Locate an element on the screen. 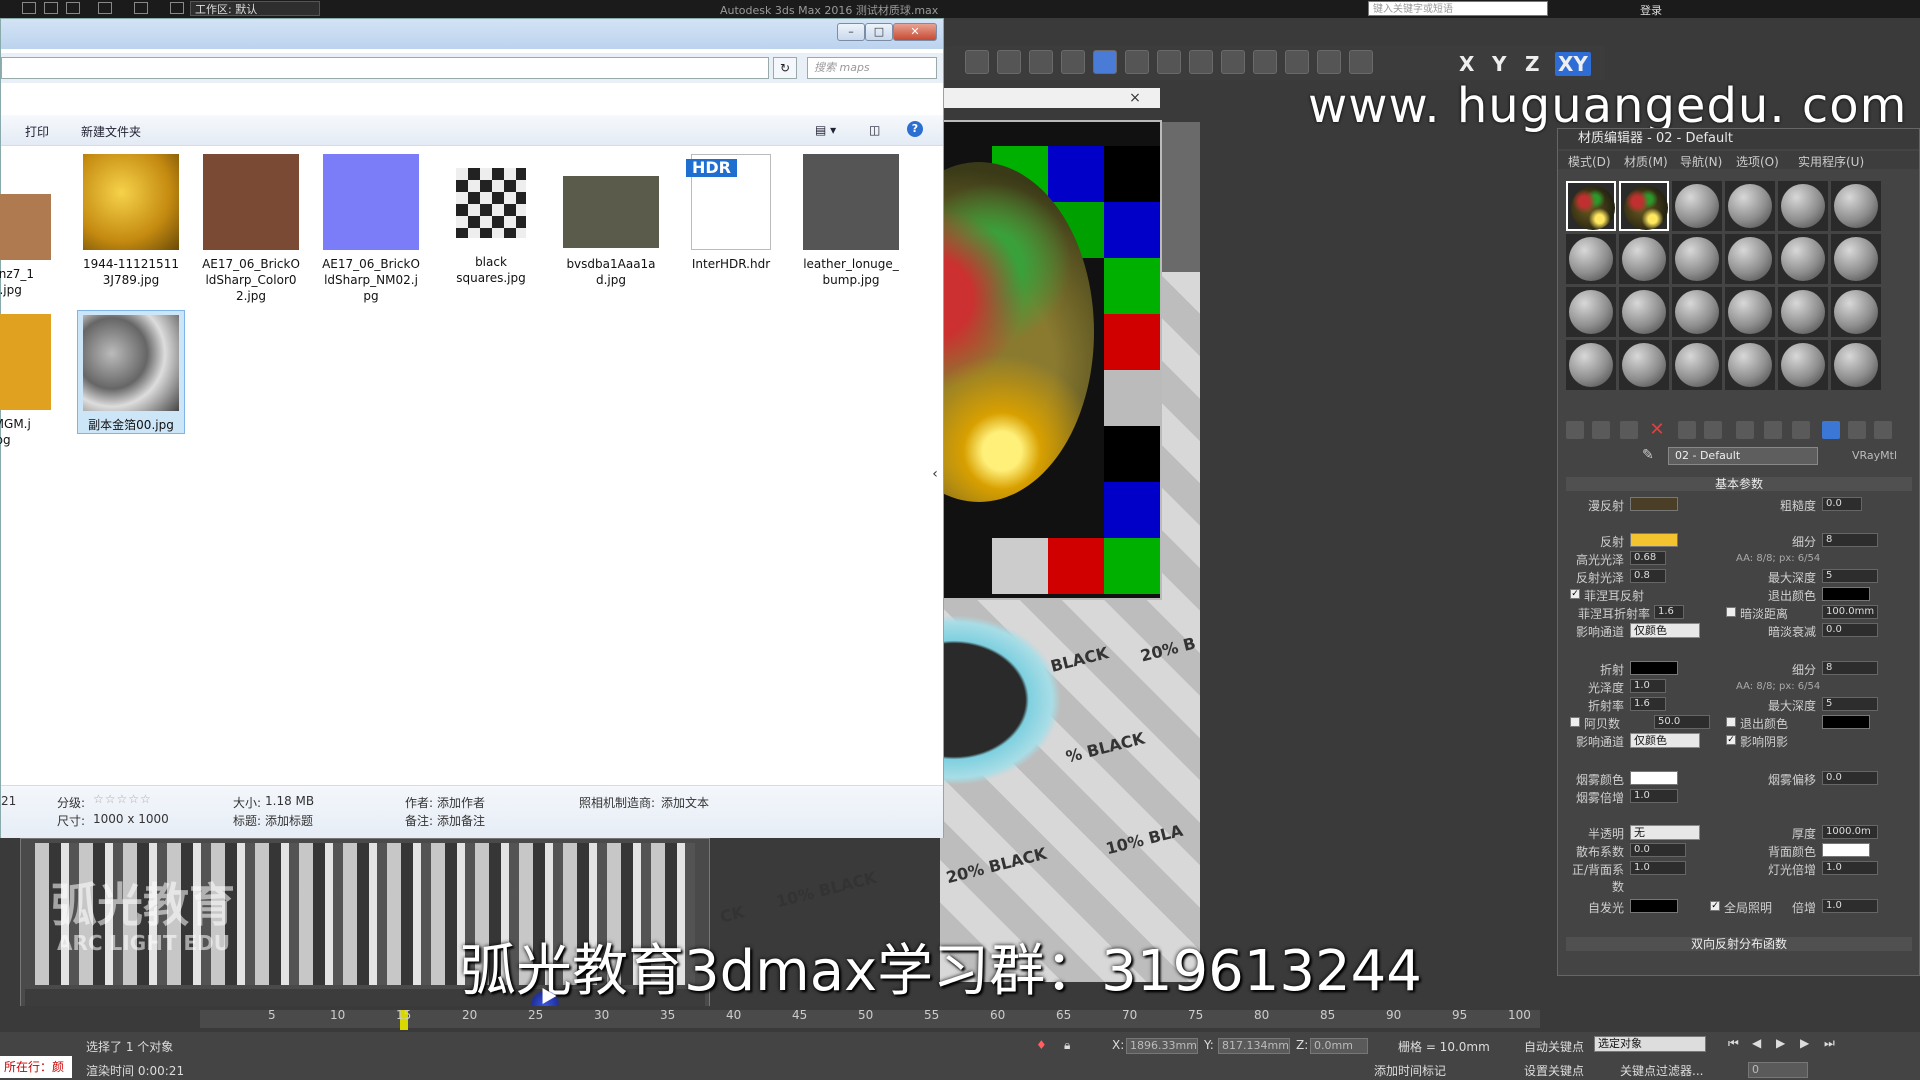 This screenshot has width=1920, height=1080. get-material-icon is located at coordinates (1575, 430).